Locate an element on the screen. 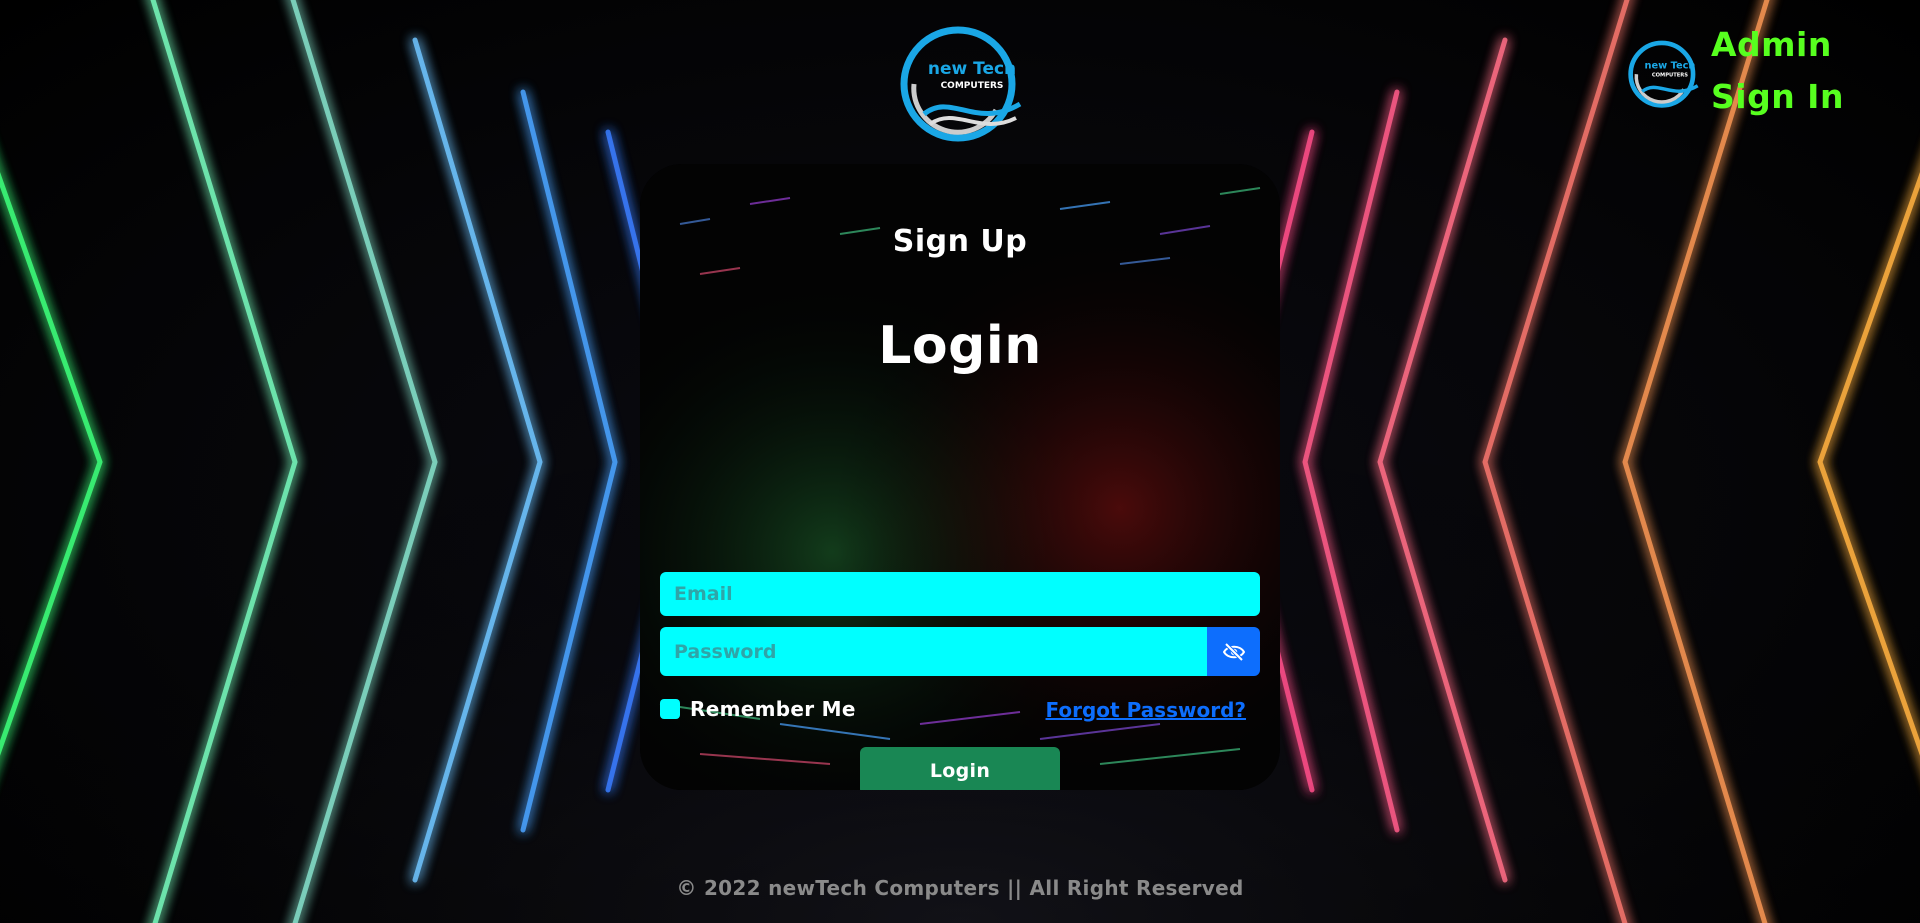  admin-logo-icon: new Tech COMPUTERS is located at coordinates (1663, 74).